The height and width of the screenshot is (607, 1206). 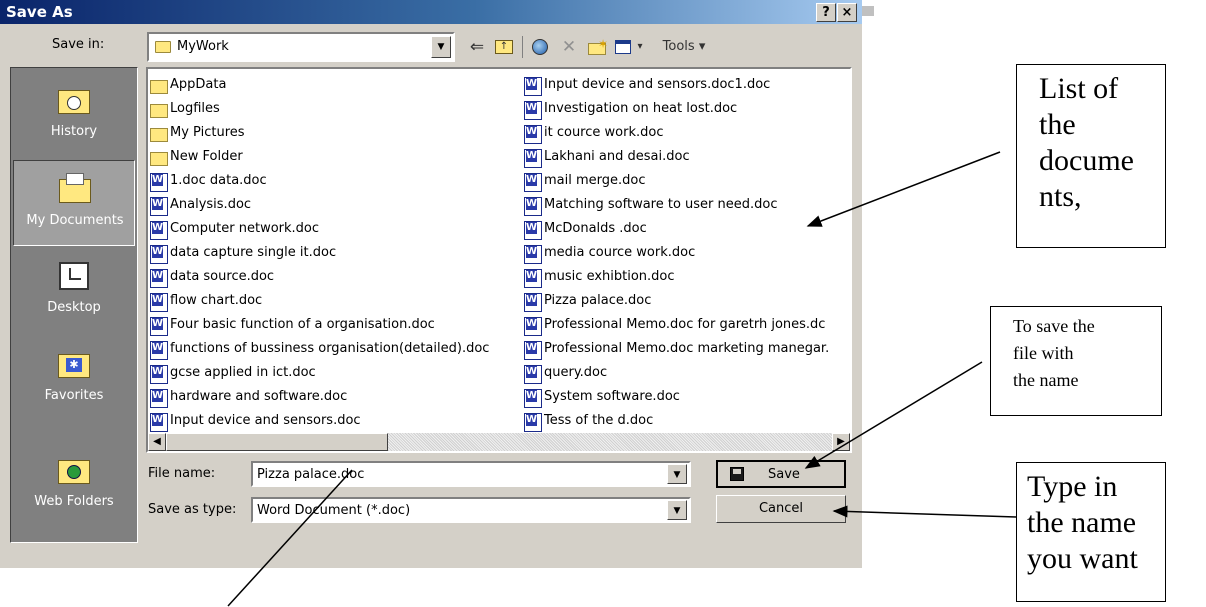 What do you see at coordinates (924, 511) in the screenshot?
I see `arrow-to-cancel-button` at bounding box center [924, 511].